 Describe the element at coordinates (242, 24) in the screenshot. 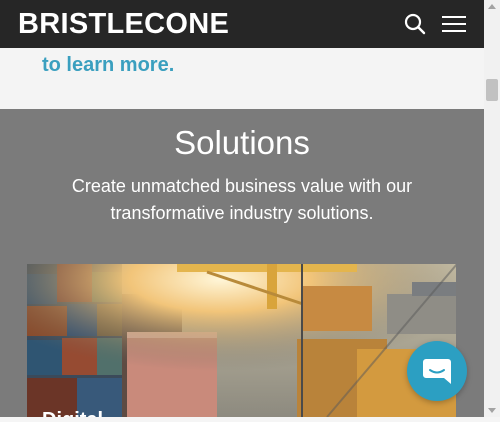

I see `top-navbar: BRISTLECONE` at that location.